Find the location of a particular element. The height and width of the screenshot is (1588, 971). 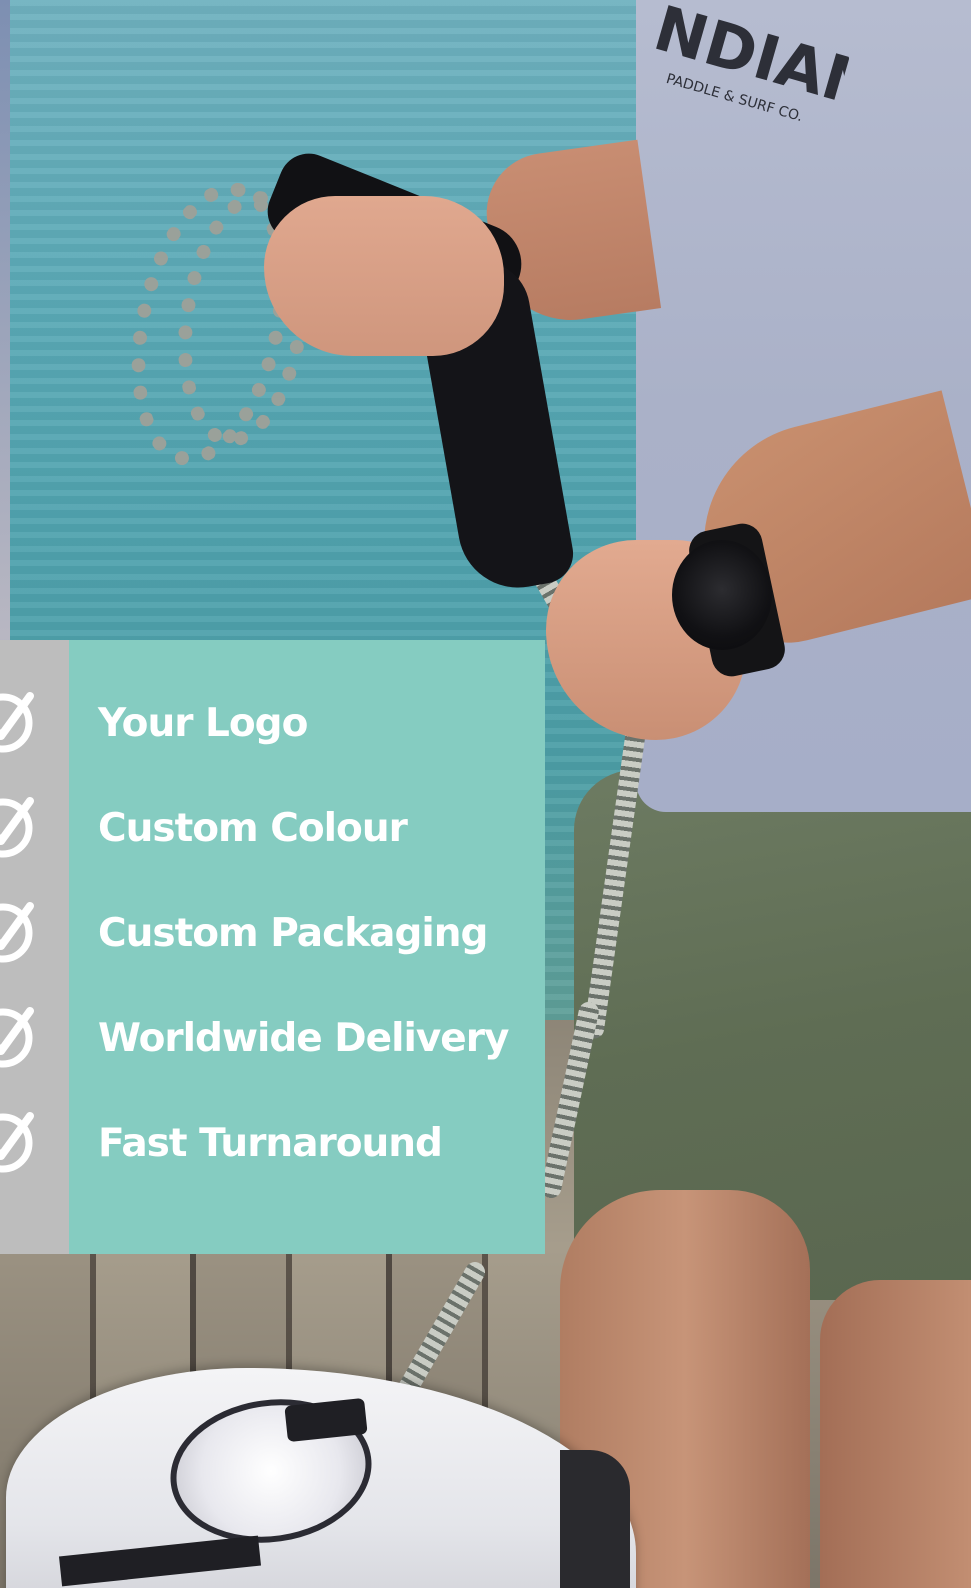

wrist-watch is located at coordinates (722, 595).